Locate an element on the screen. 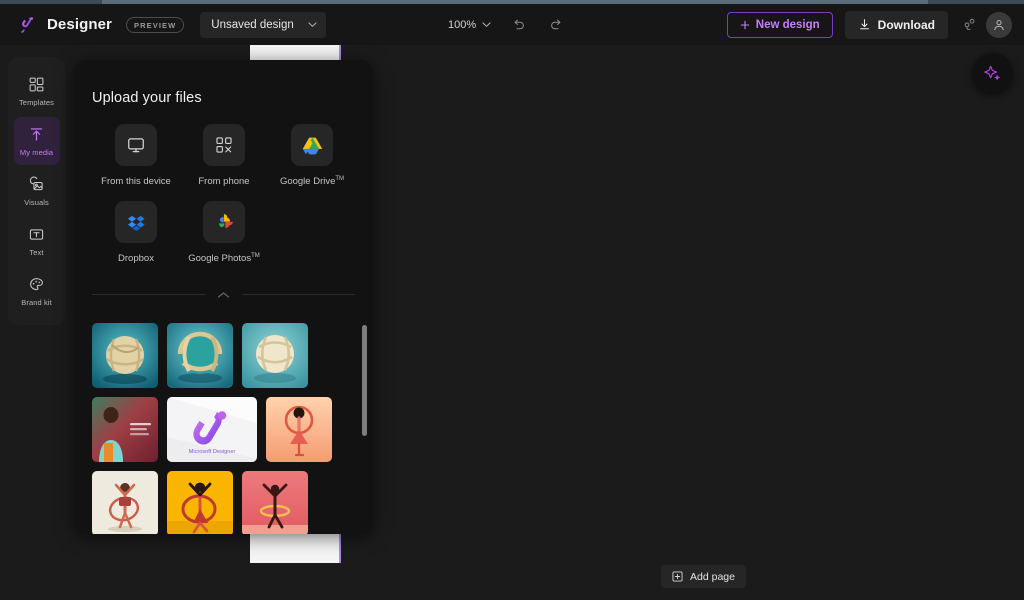 The image size is (1024, 600). monitor-icon is located at coordinates (136, 145).